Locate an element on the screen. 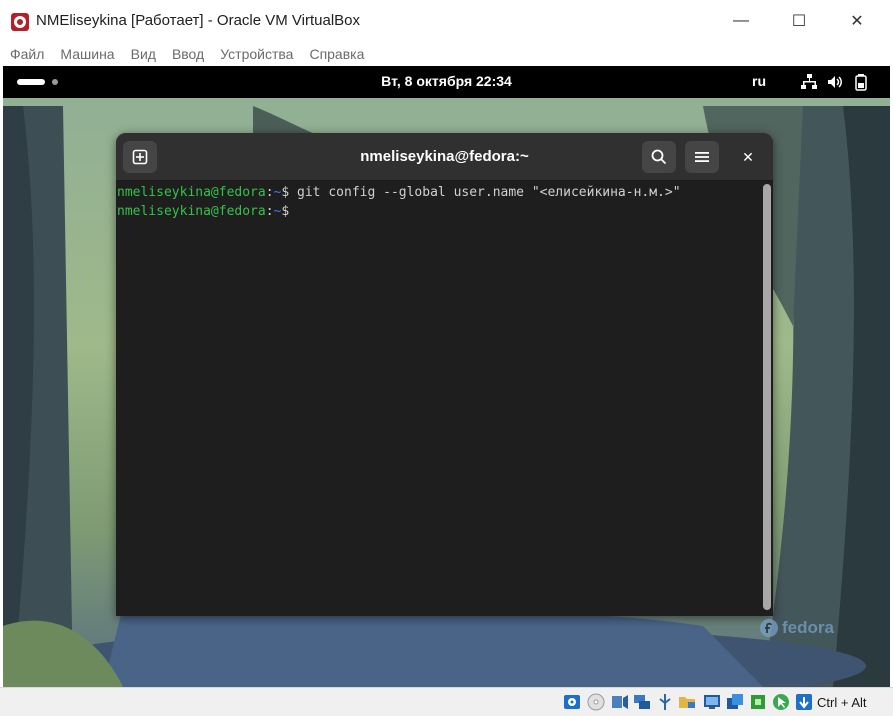 This screenshot has height=716, width=893. menu-help: Справка is located at coordinates (336, 54).